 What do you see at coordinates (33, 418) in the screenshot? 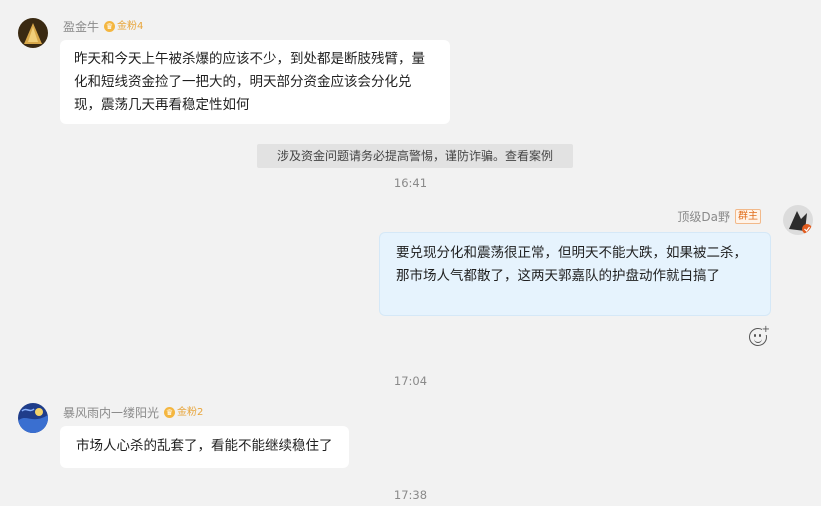
I see `avatar-baofengyu` at bounding box center [33, 418].